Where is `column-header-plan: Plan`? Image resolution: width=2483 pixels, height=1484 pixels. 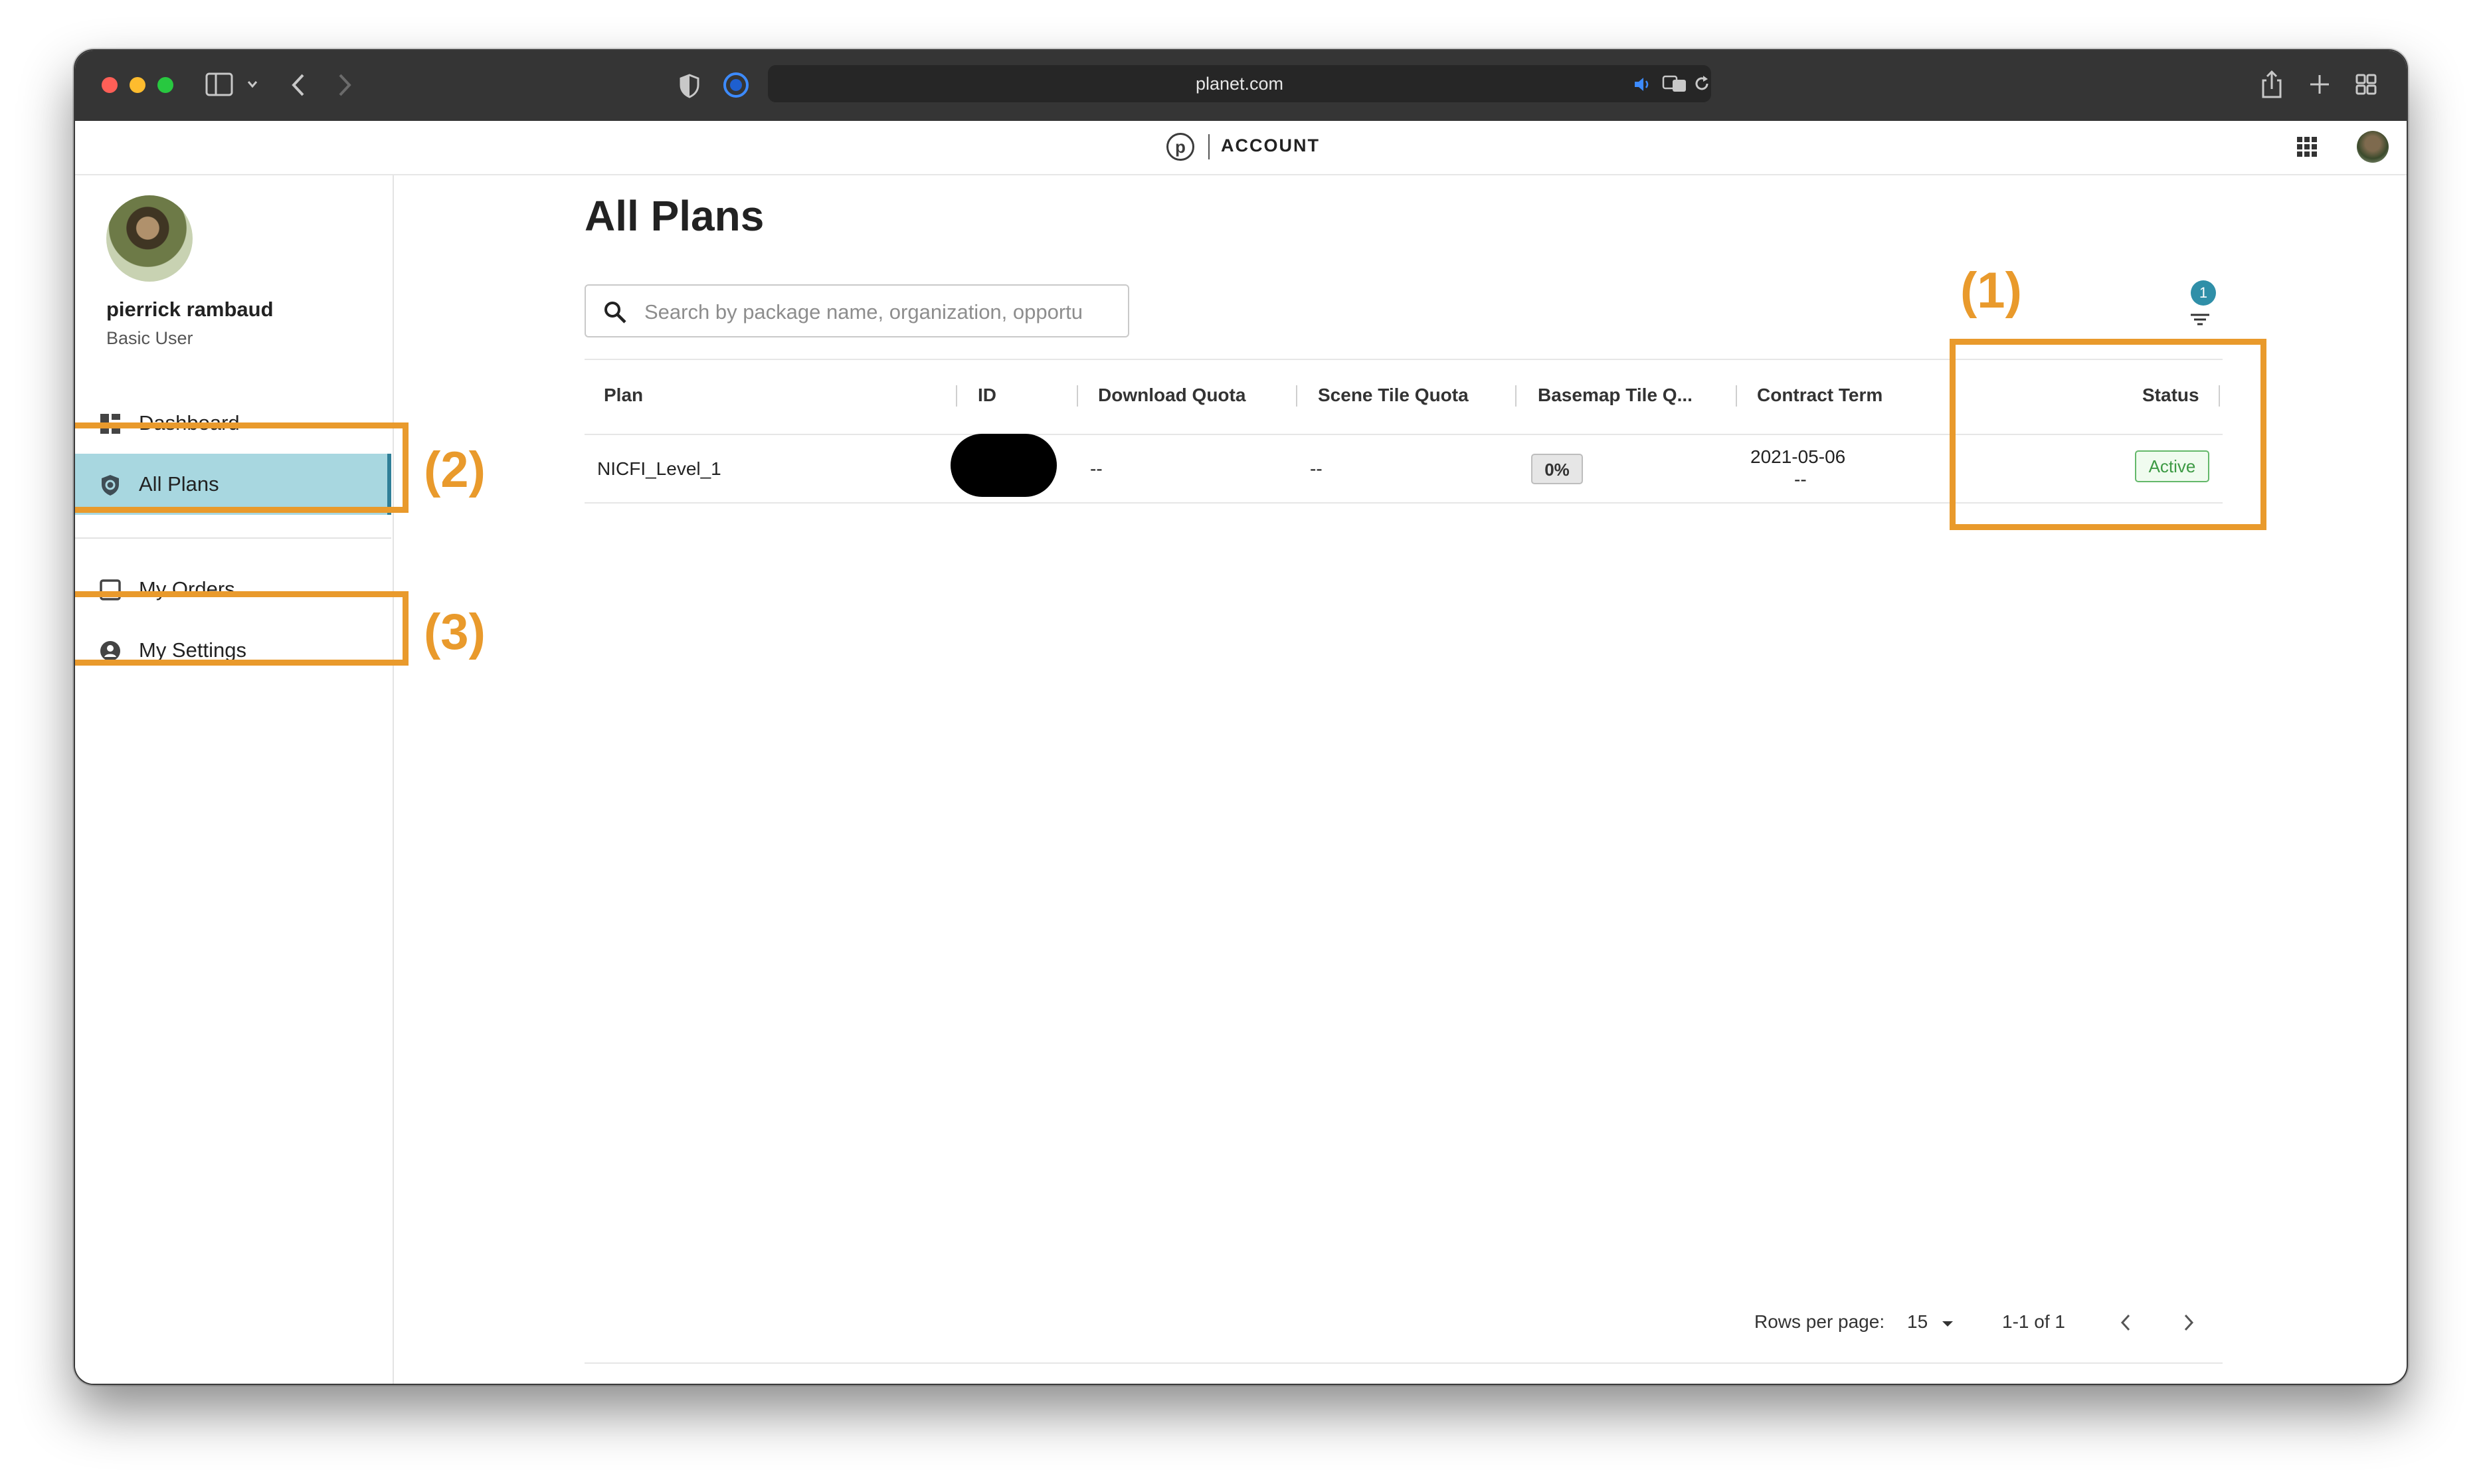
column-header-plan: Plan is located at coordinates (623, 396).